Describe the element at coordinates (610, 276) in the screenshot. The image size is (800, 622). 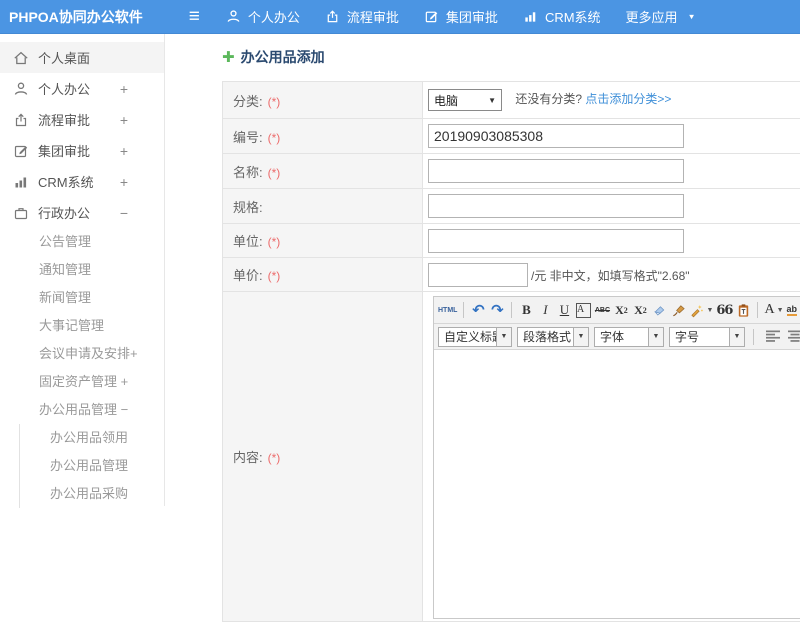
I see `price-suffix: /元 非中文，如填写格式"2.68"` at that location.